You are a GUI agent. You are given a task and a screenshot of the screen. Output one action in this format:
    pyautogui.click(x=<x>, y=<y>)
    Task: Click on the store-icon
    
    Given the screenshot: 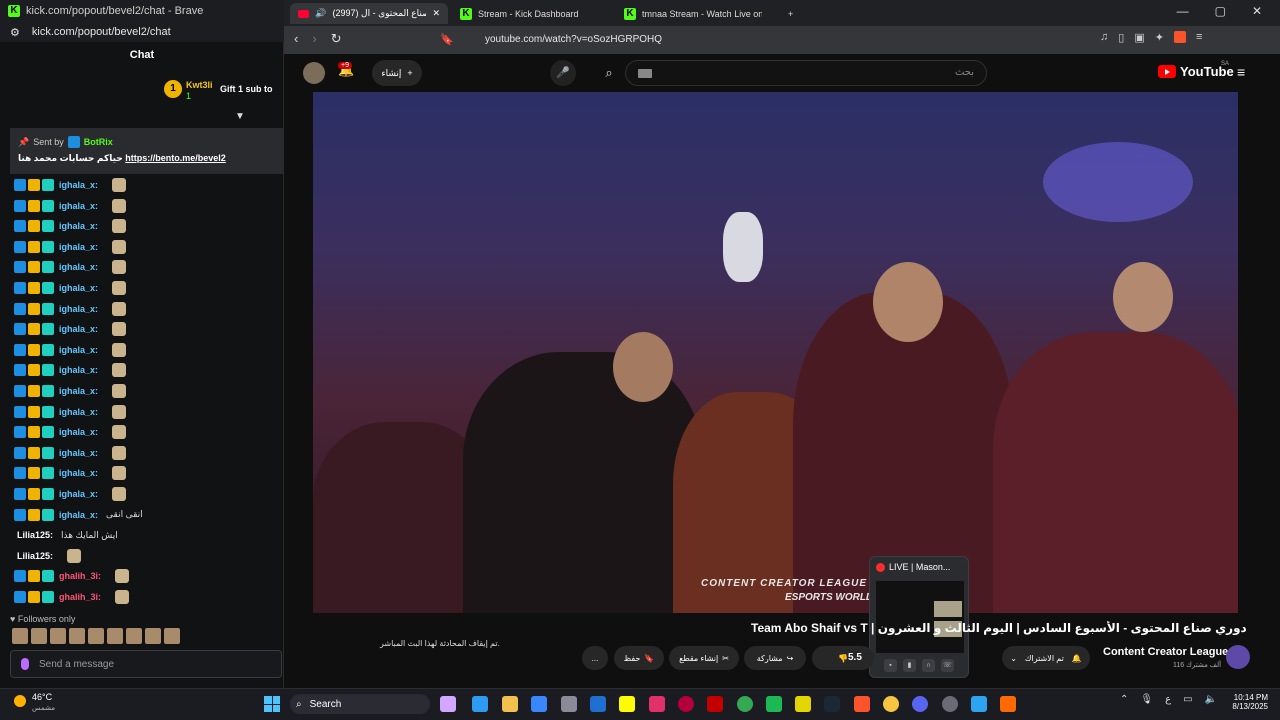 What is the action you would take?
    pyautogui.click(x=539, y=704)
    